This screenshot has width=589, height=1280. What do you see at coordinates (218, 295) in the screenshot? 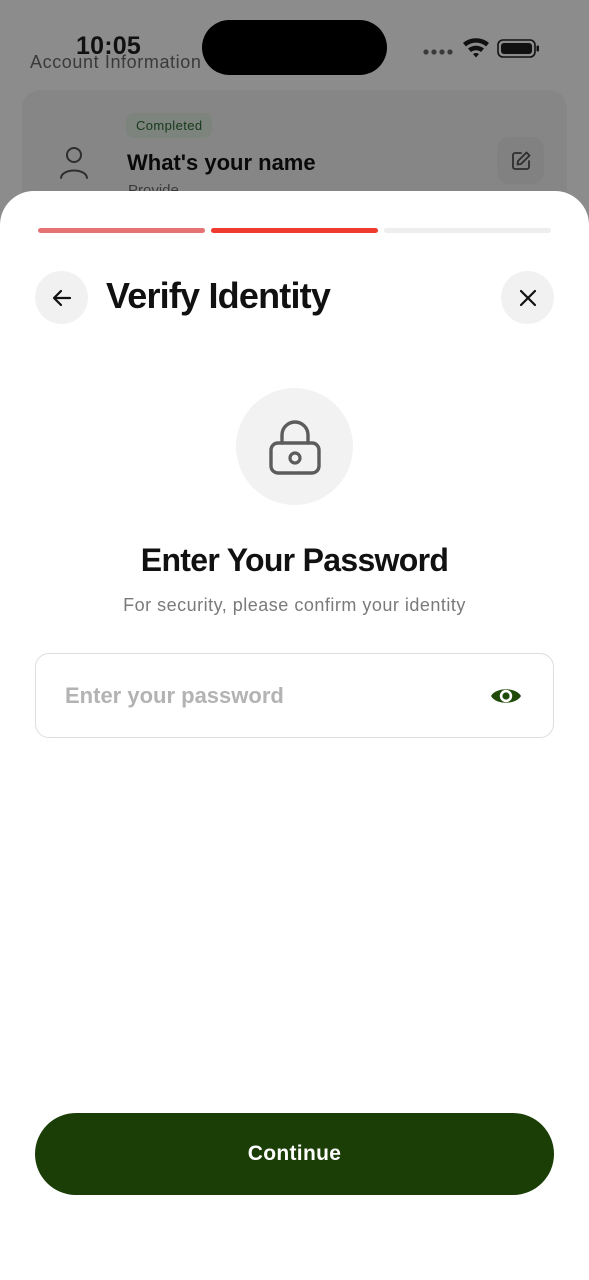
I see `sheet-title: Verify Identity` at bounding box center [218, 295].